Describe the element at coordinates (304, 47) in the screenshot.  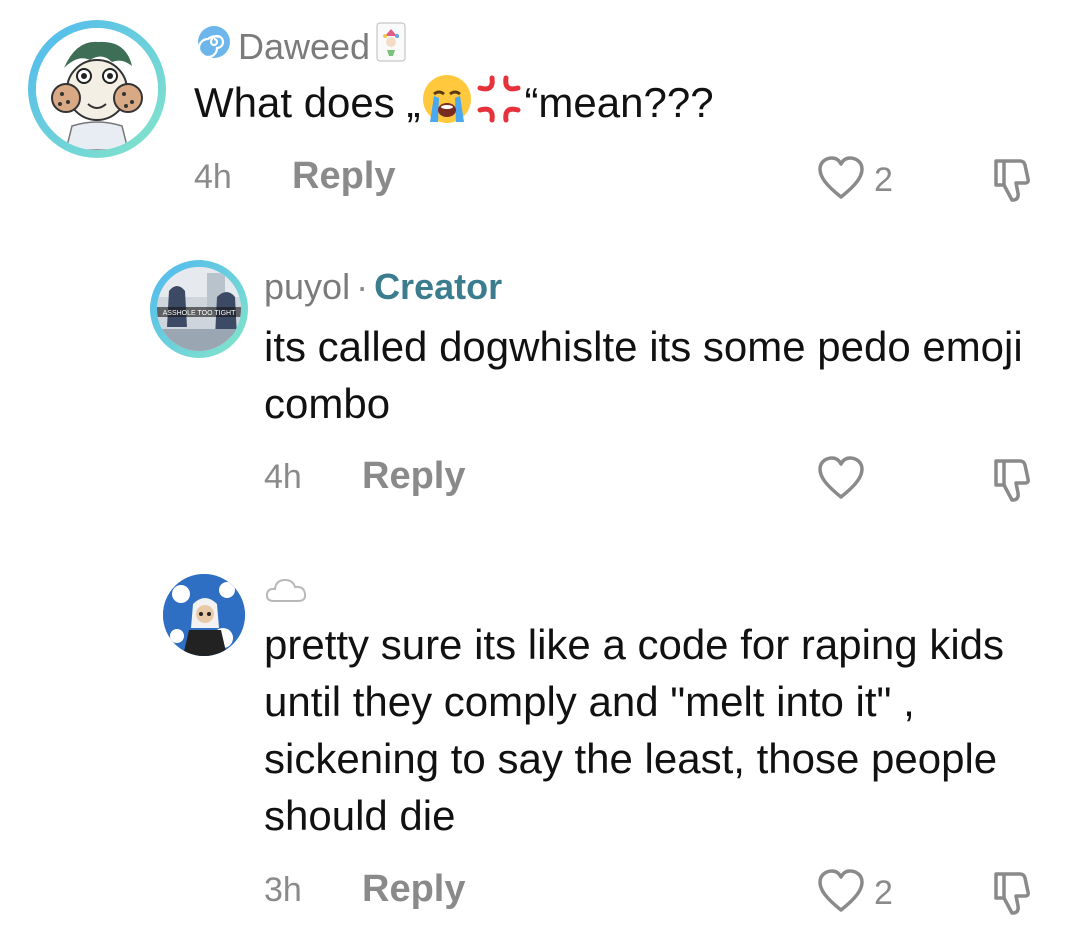
I see `username: Daweed` at that location.